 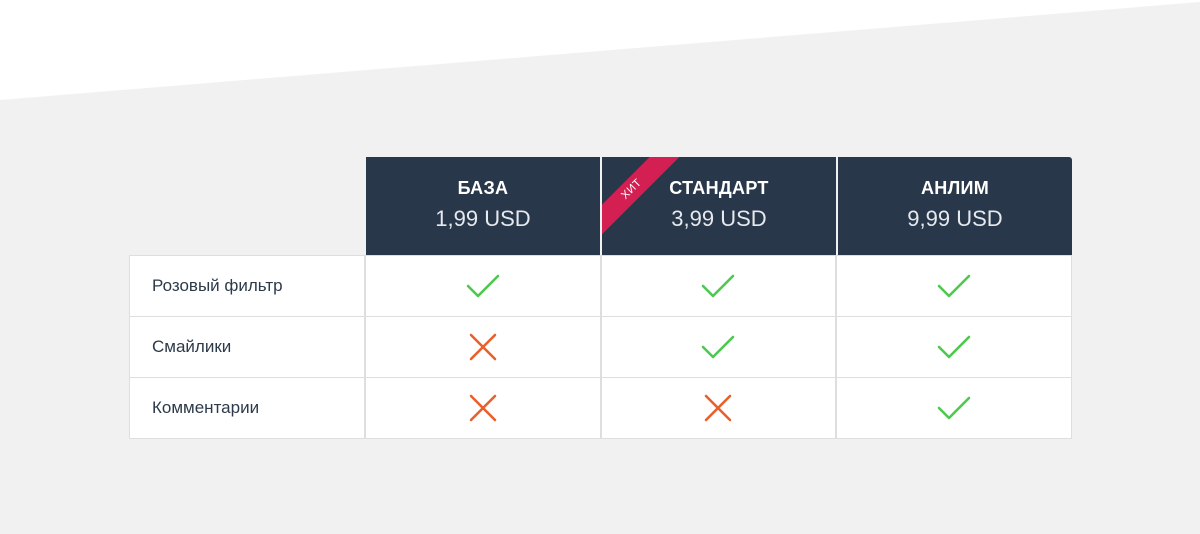 I want to click on plan-name: СТАНДАРТ, so click(x=719, y=188).